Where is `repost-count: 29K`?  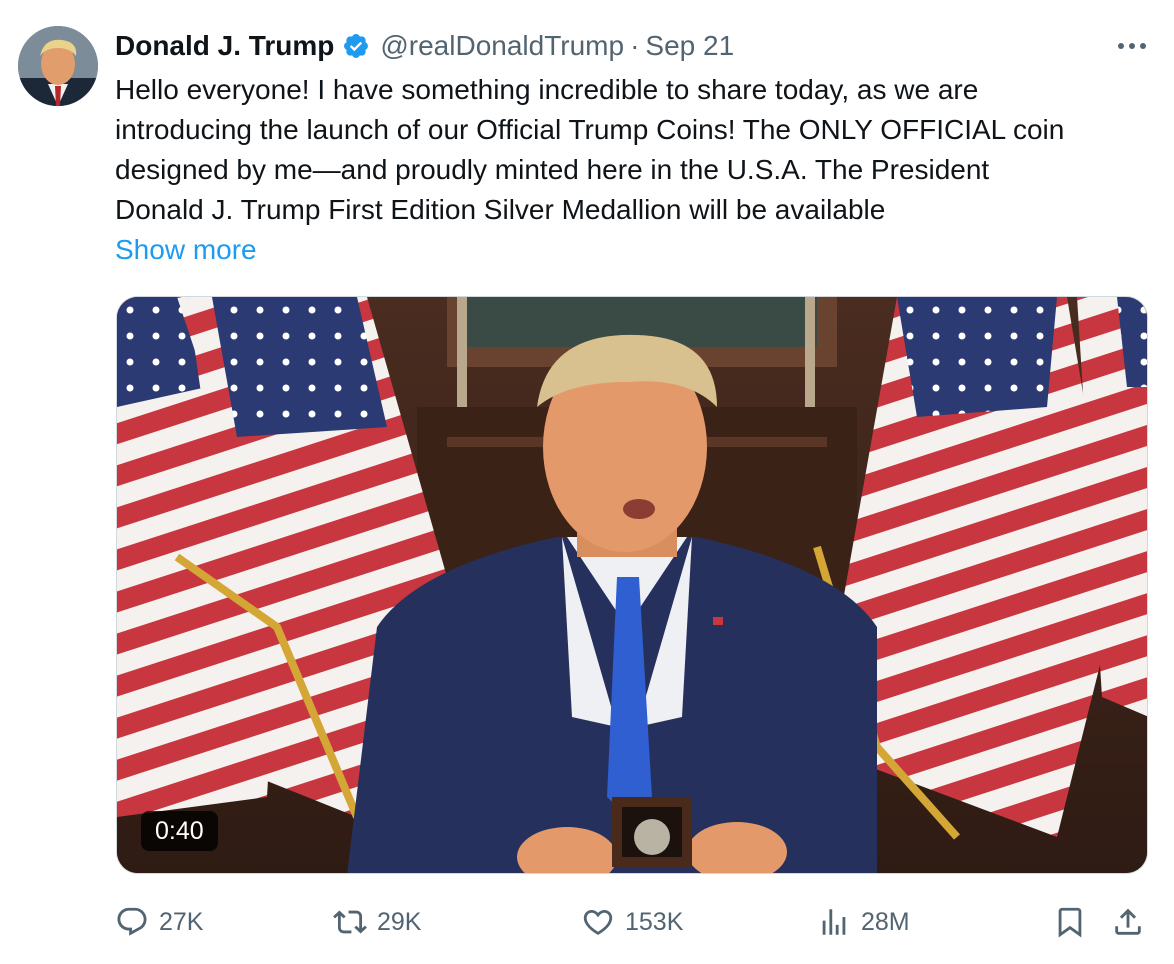
repost-count: 29K is located at coordinates (399, 921).